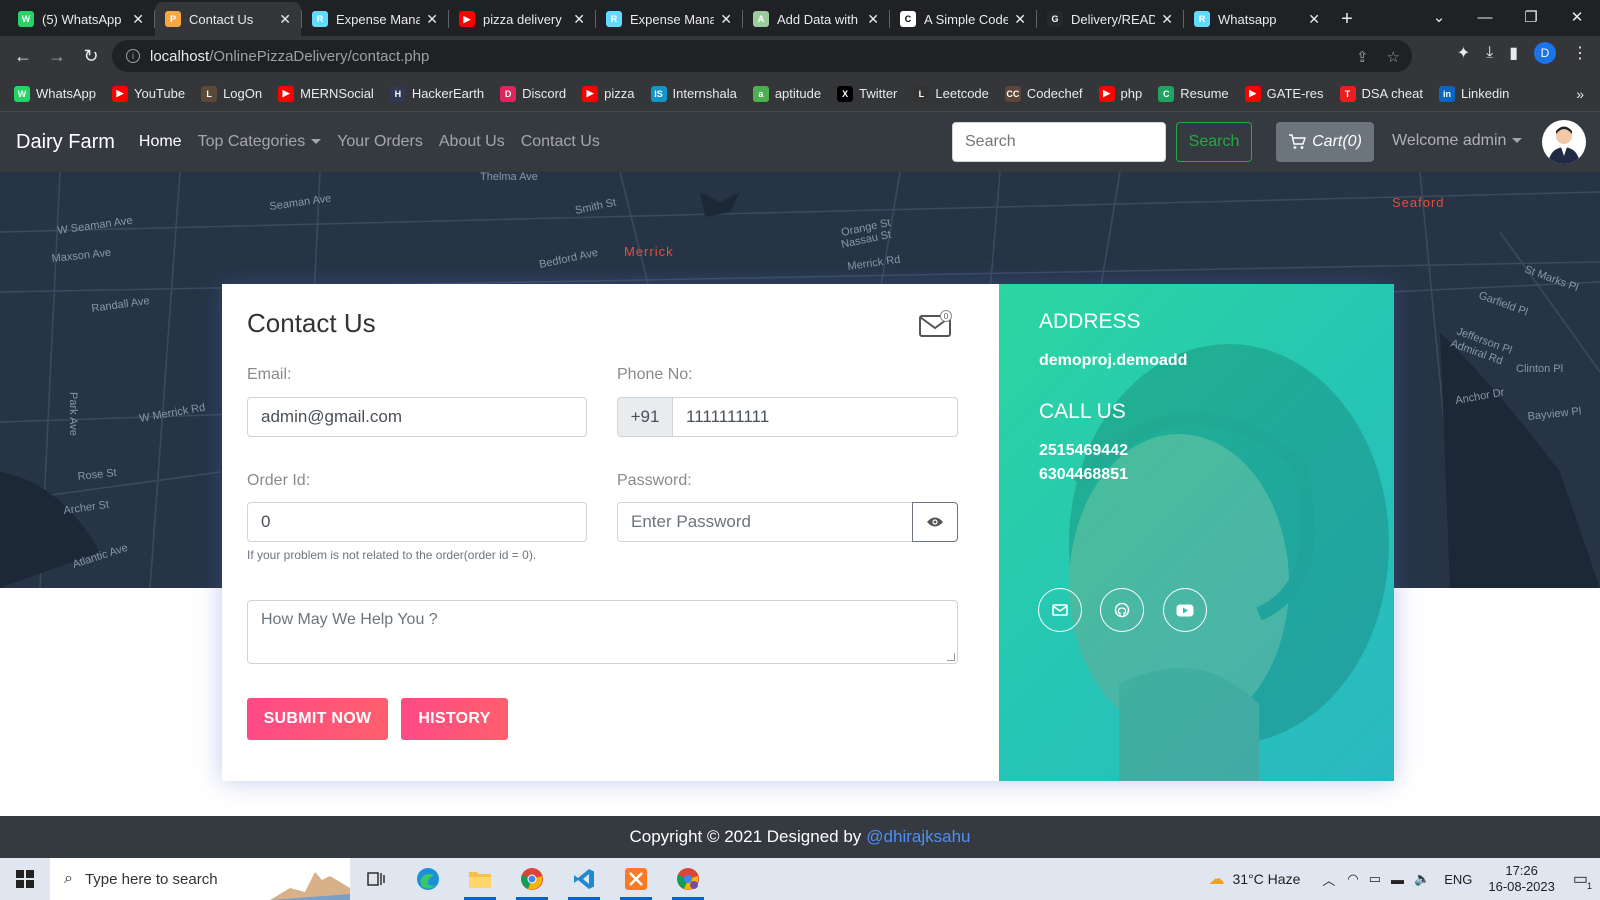  Describe the element at coordinates (55, 93) in the screenshot. I see `bookmark-item: W WhatsApp` at that location.